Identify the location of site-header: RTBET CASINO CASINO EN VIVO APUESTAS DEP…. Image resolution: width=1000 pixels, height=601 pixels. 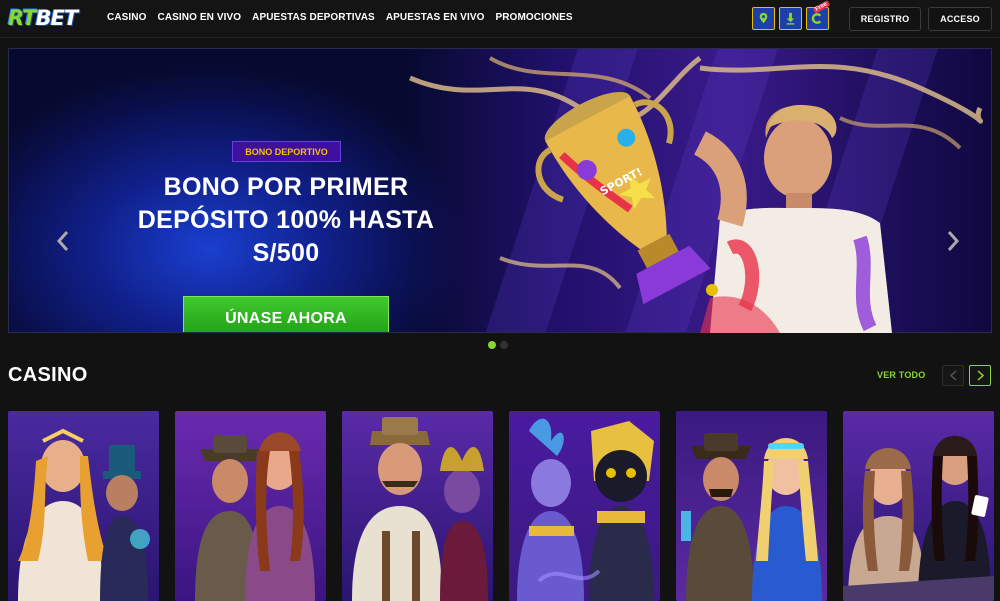
(500, 19).